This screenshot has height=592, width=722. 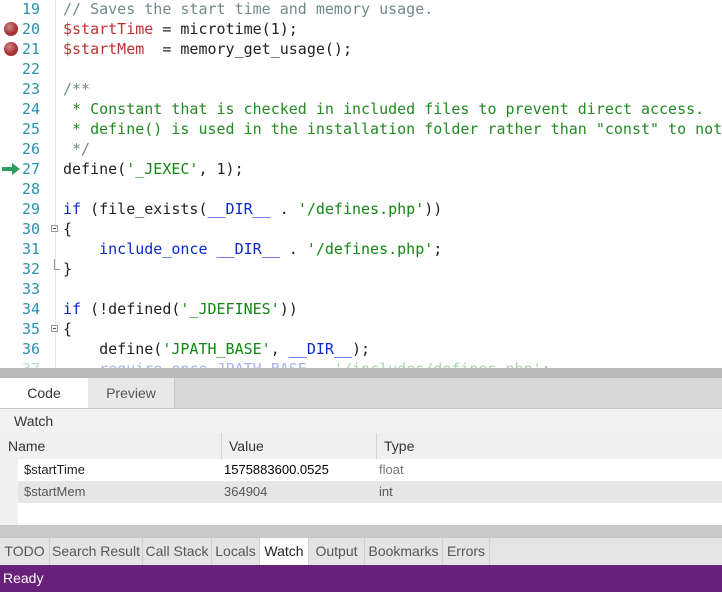 What do you see at coordinates (230, 309) in the screenshot?
I see `code-token: '_JDEFINES'` at bounding box center [230, 309].